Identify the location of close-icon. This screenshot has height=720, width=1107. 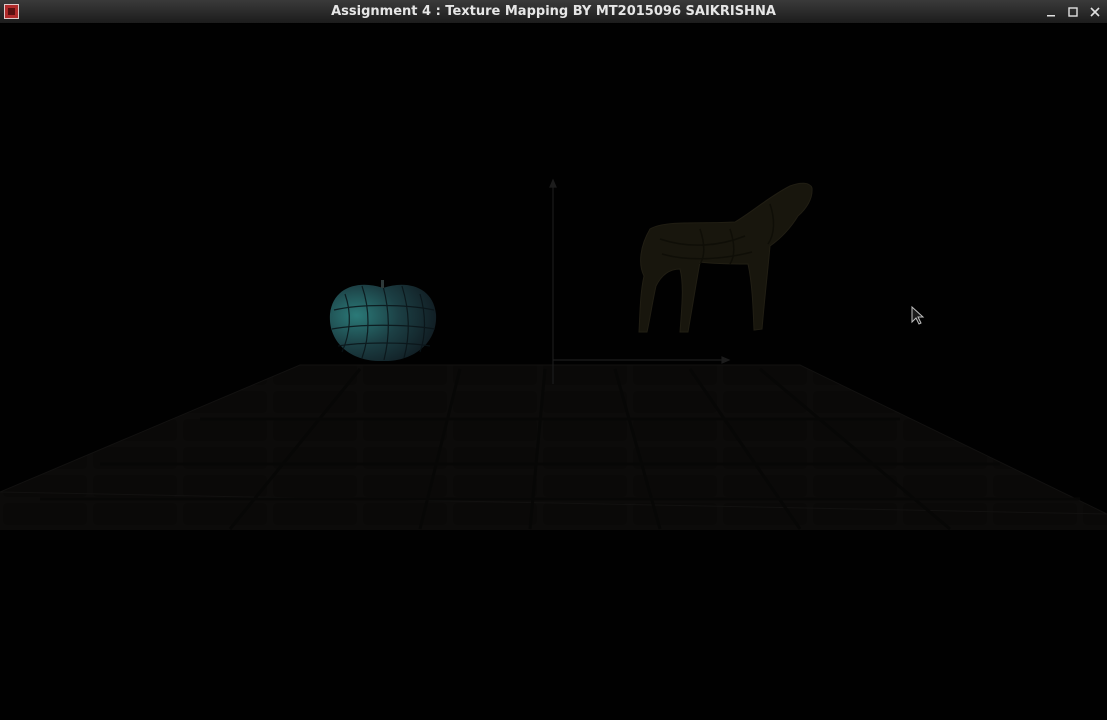
(1095, 12).